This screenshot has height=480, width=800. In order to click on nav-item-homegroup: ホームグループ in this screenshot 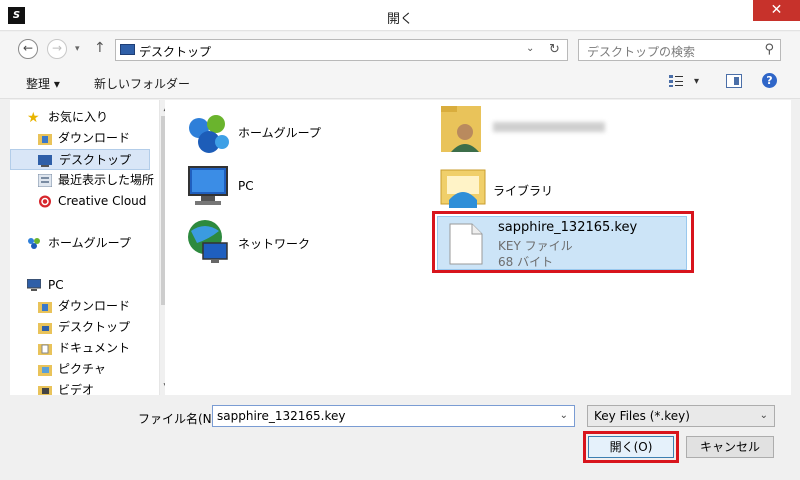, I will do `click(80, 243)`.